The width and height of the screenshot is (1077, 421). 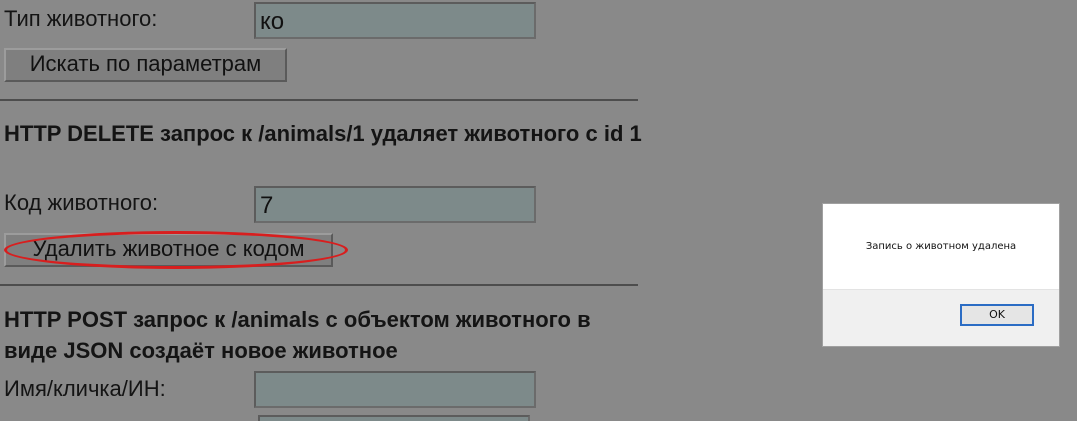 What do you see at coordinates (997, 315) in the screenshot?
I see `ok-button: OK` at bounding box center [997, 315].